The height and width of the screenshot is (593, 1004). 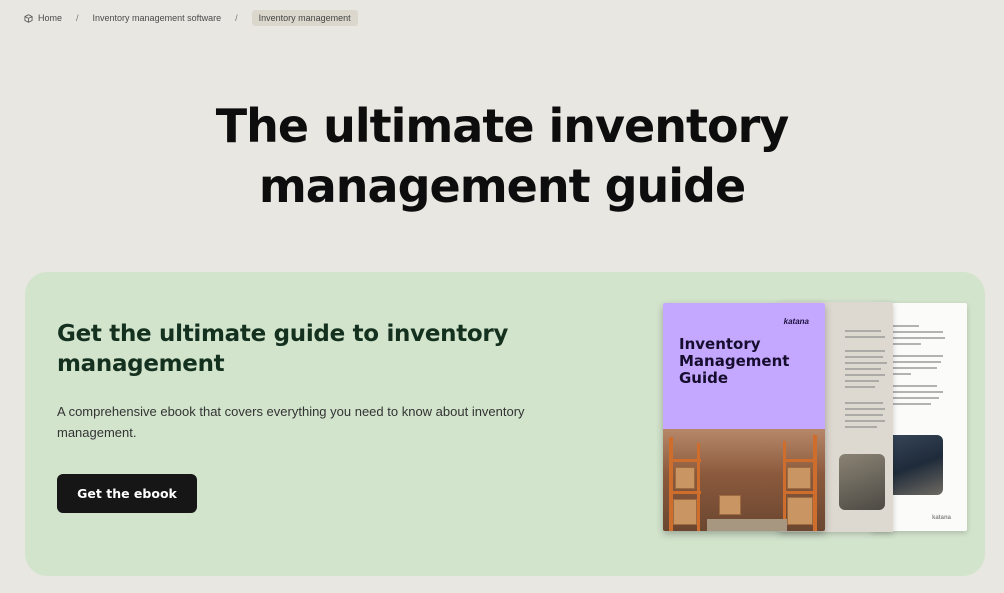 I want to click on ebook-cover-title: Inventory Management Guide, so click(x=734, y=361).